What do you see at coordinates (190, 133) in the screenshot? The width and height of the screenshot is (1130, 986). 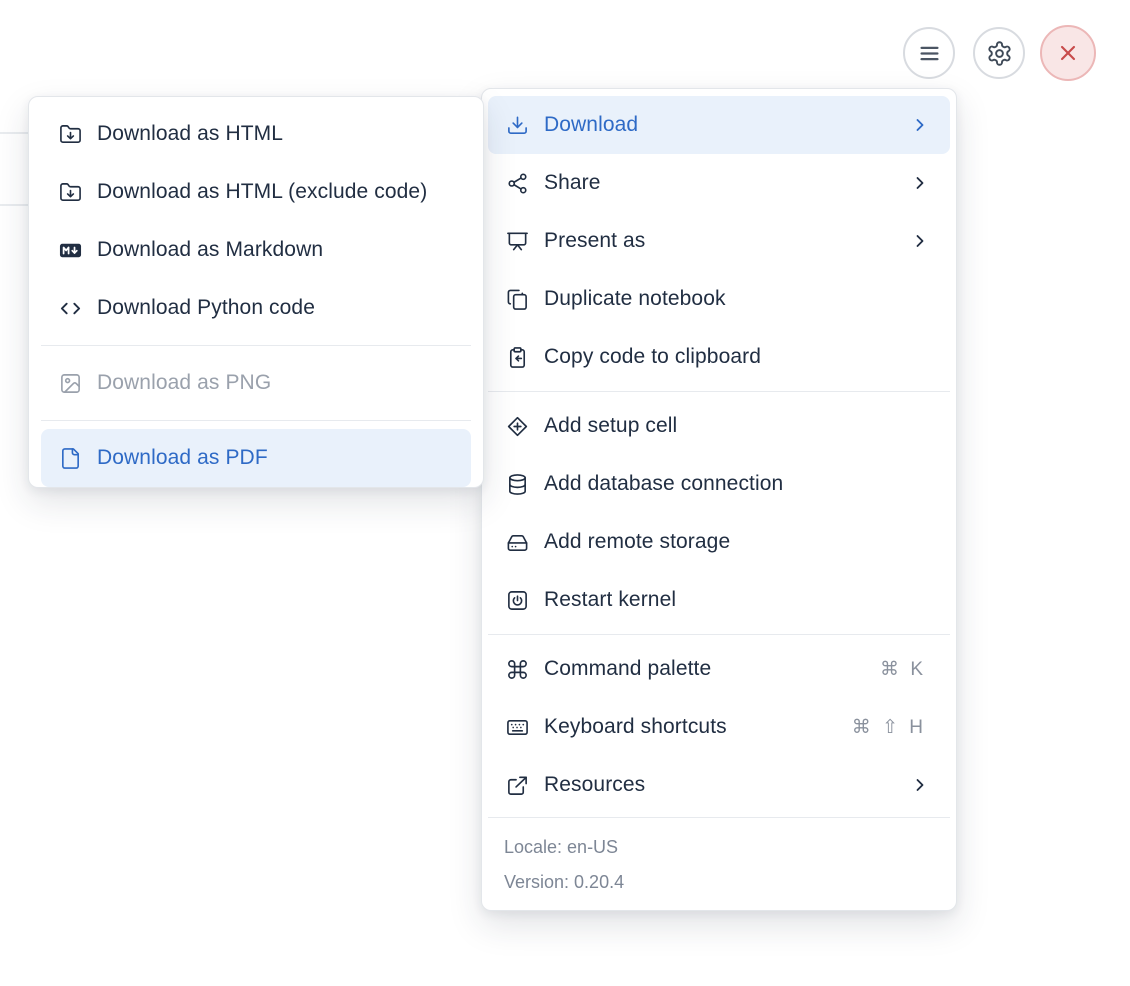 I see `menu-item-label: Download as HTML` at bounding box center [190, 133].